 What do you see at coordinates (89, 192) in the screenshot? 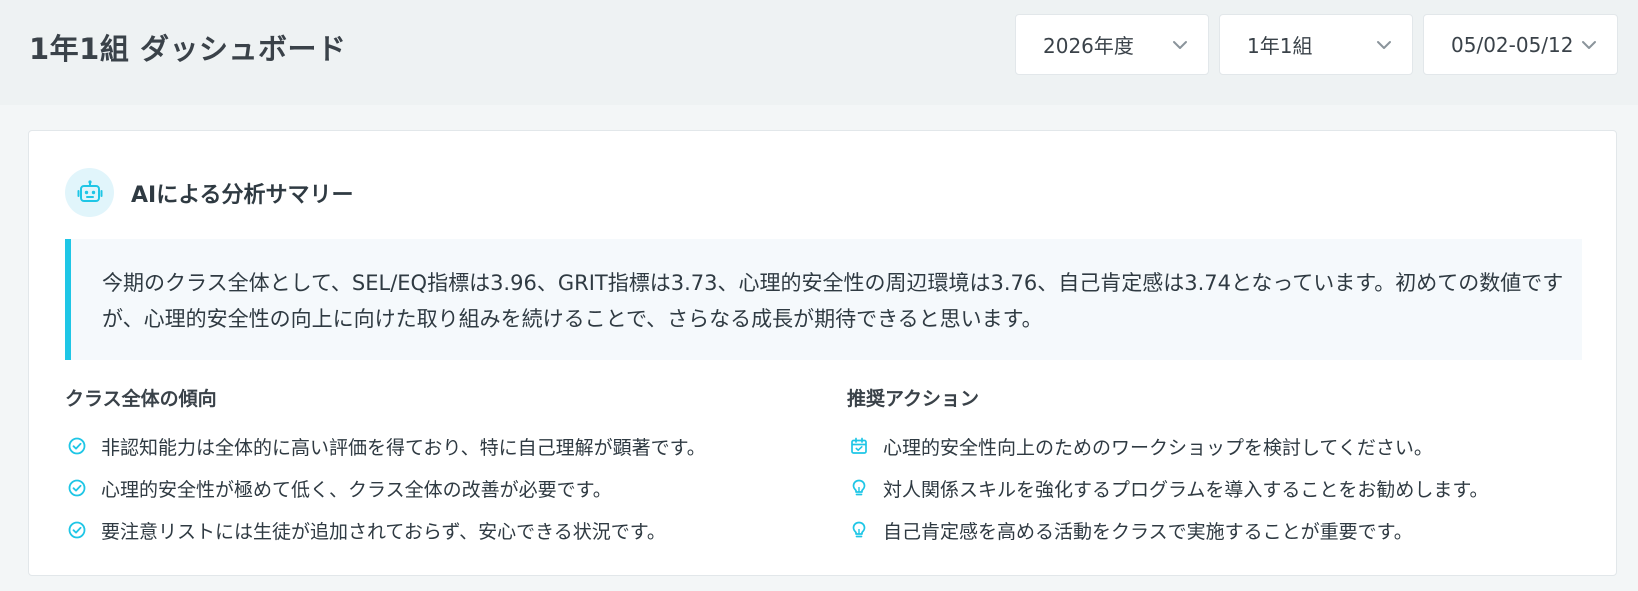
I see `robot-icon` at bounding box center [89, 192].